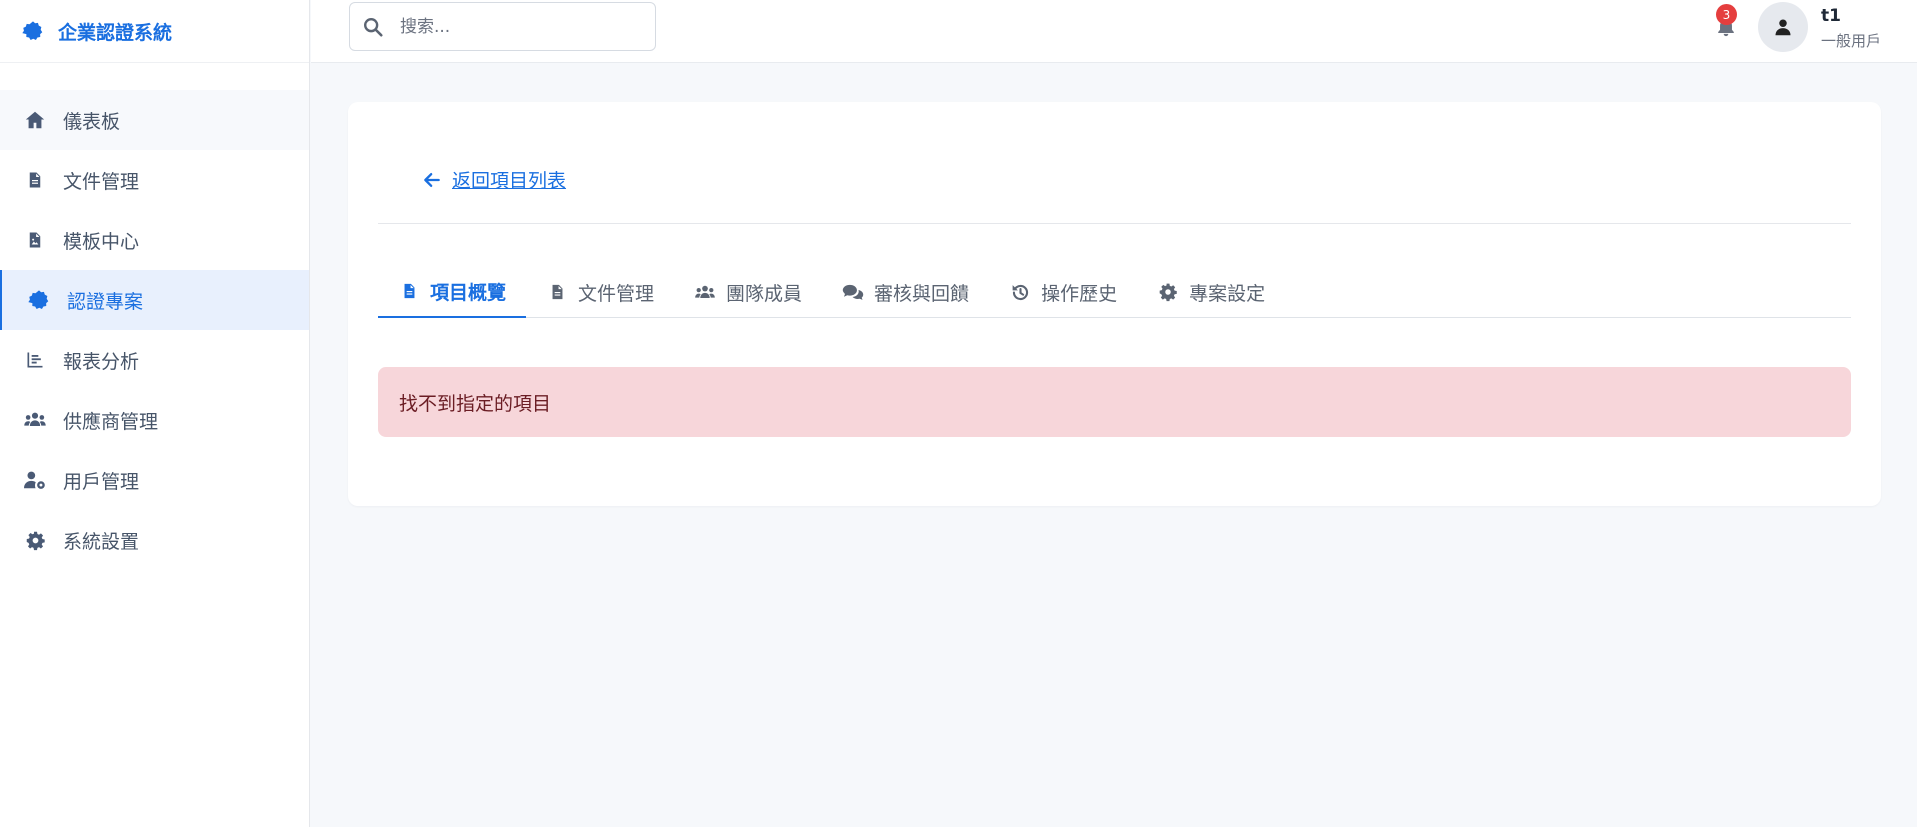 The height and width of the screenshot is (827, 1917). I want to click on file-image-icon, so click(35, 240).